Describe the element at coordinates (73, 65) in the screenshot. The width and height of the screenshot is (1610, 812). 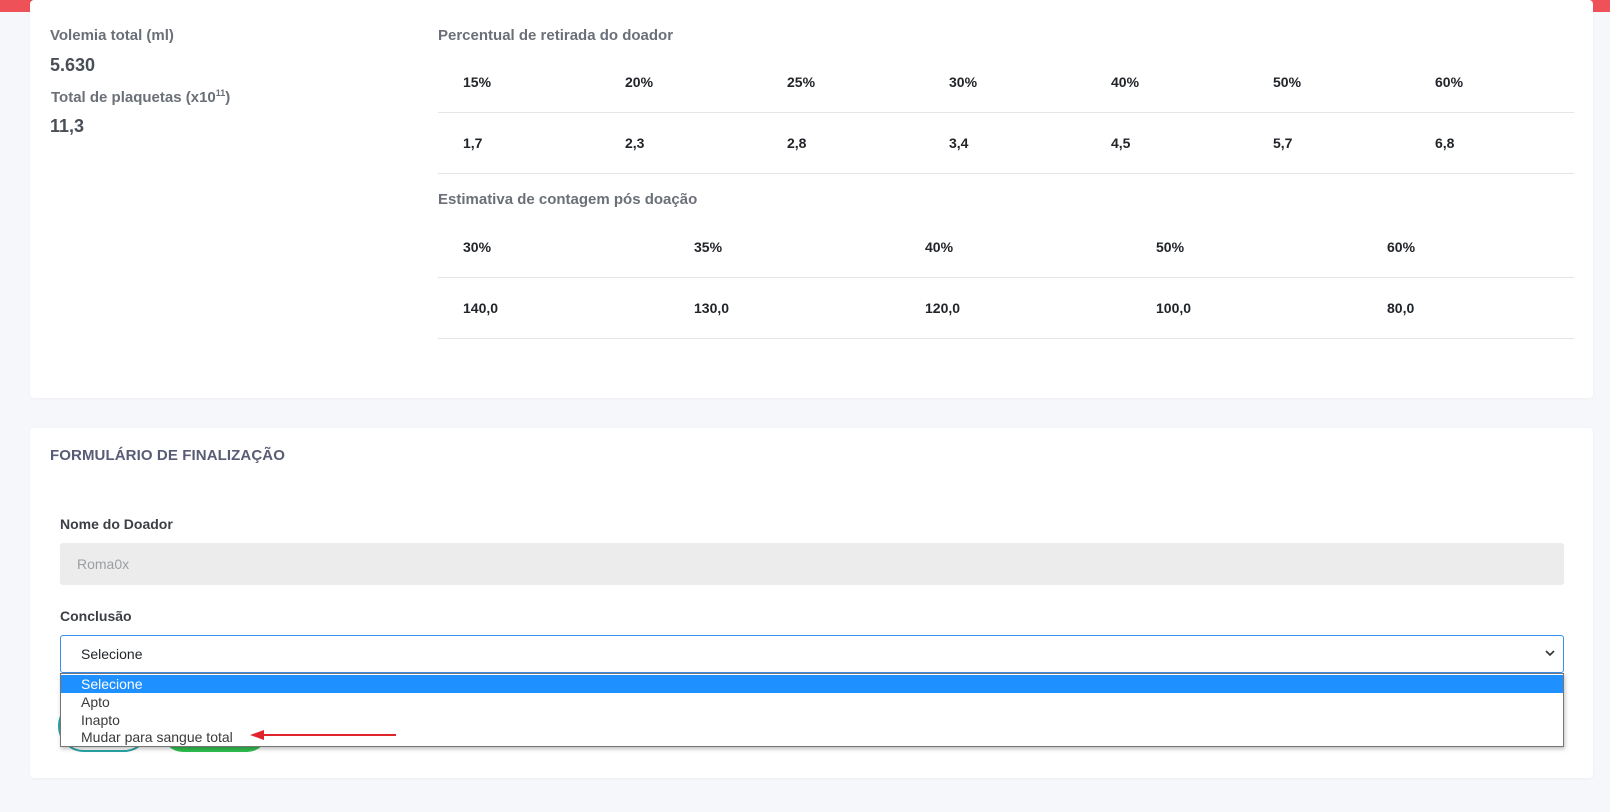
I see `volemia-value: 5.630` at that location.